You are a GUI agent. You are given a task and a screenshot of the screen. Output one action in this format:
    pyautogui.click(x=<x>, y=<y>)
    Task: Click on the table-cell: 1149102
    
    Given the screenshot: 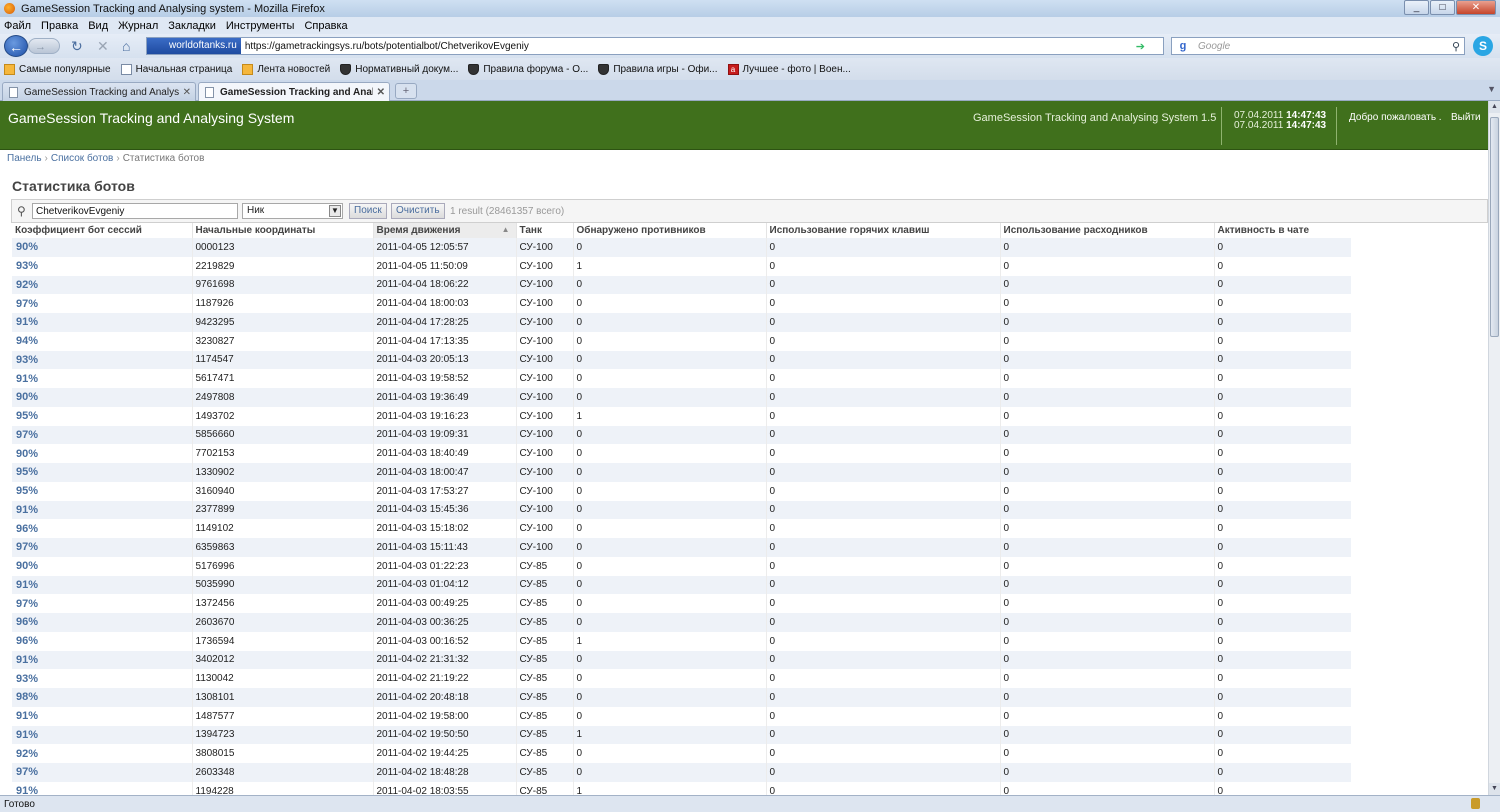 What is the action you would take?
    pyautogui.click(x=283, y=528)
    